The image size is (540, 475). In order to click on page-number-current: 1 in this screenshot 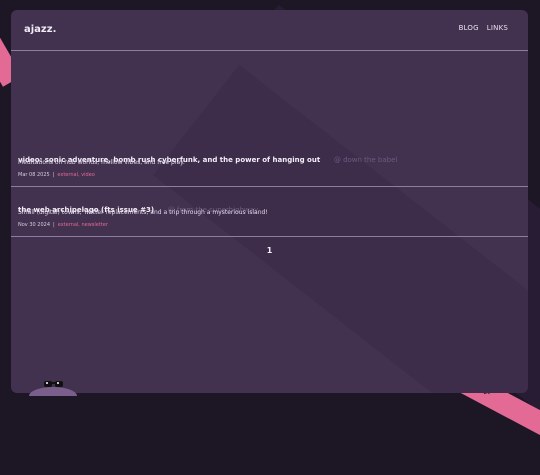, I will do `click(270, 250)`.